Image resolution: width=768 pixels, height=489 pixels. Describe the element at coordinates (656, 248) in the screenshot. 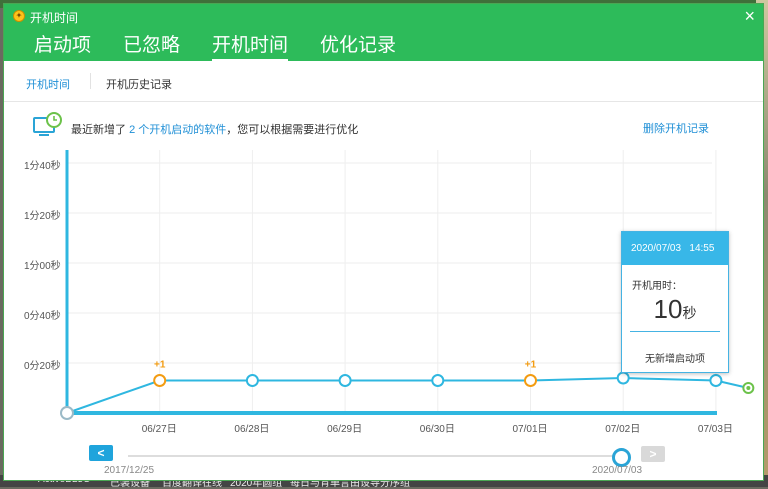

I see `tooltip-date: 2020/07/03` at that location.